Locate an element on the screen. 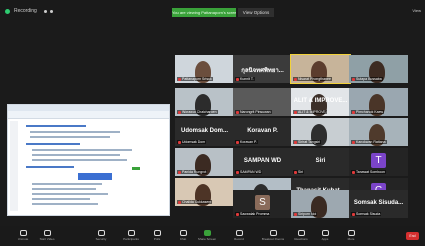 This screenshot has width=425, height=246. participant-tile: Sutapa Bussaba is located at coordinates (378, 69).